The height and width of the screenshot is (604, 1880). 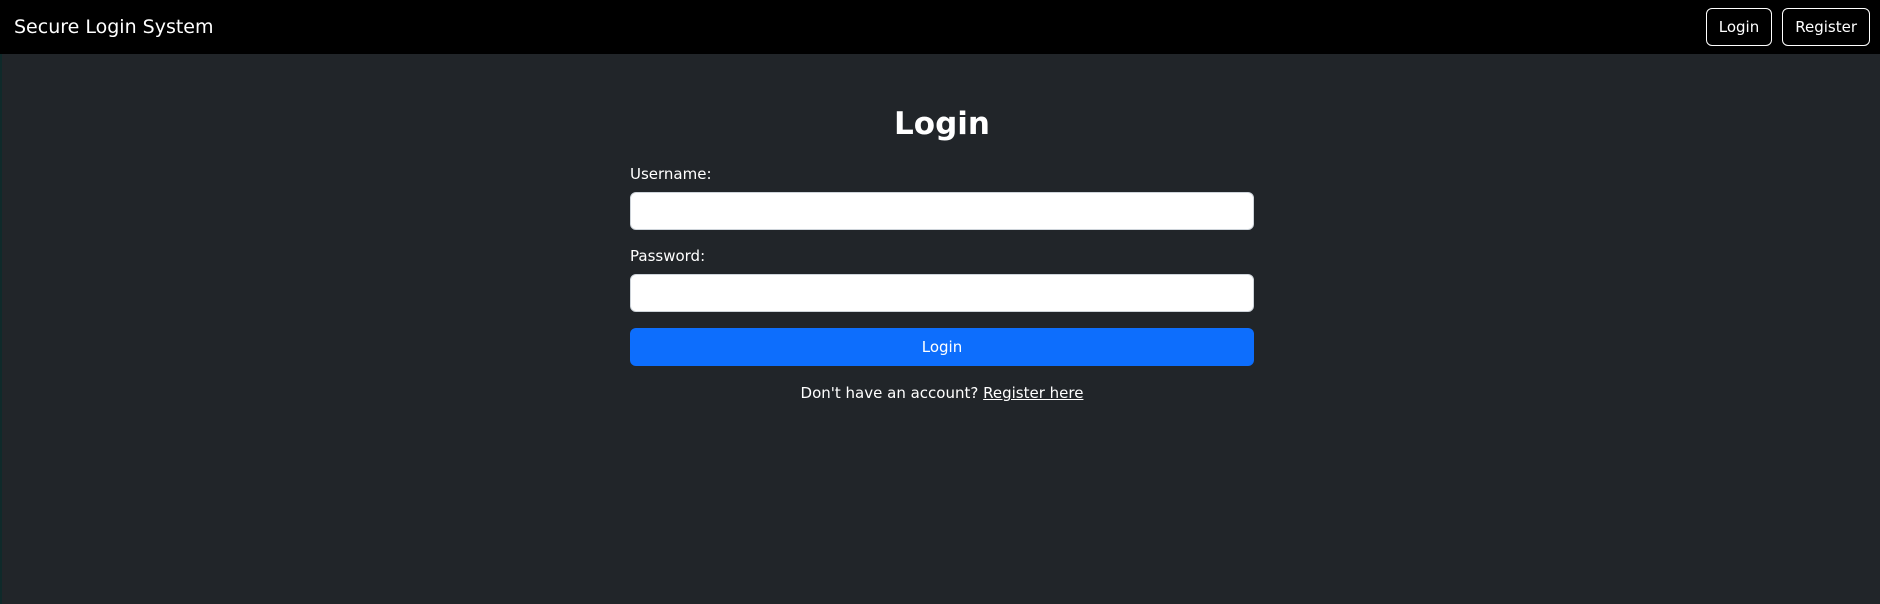 What do you see at coordinates (942, 293) in the screenshot?
I see `password-input` at bounding box center [942, 293].